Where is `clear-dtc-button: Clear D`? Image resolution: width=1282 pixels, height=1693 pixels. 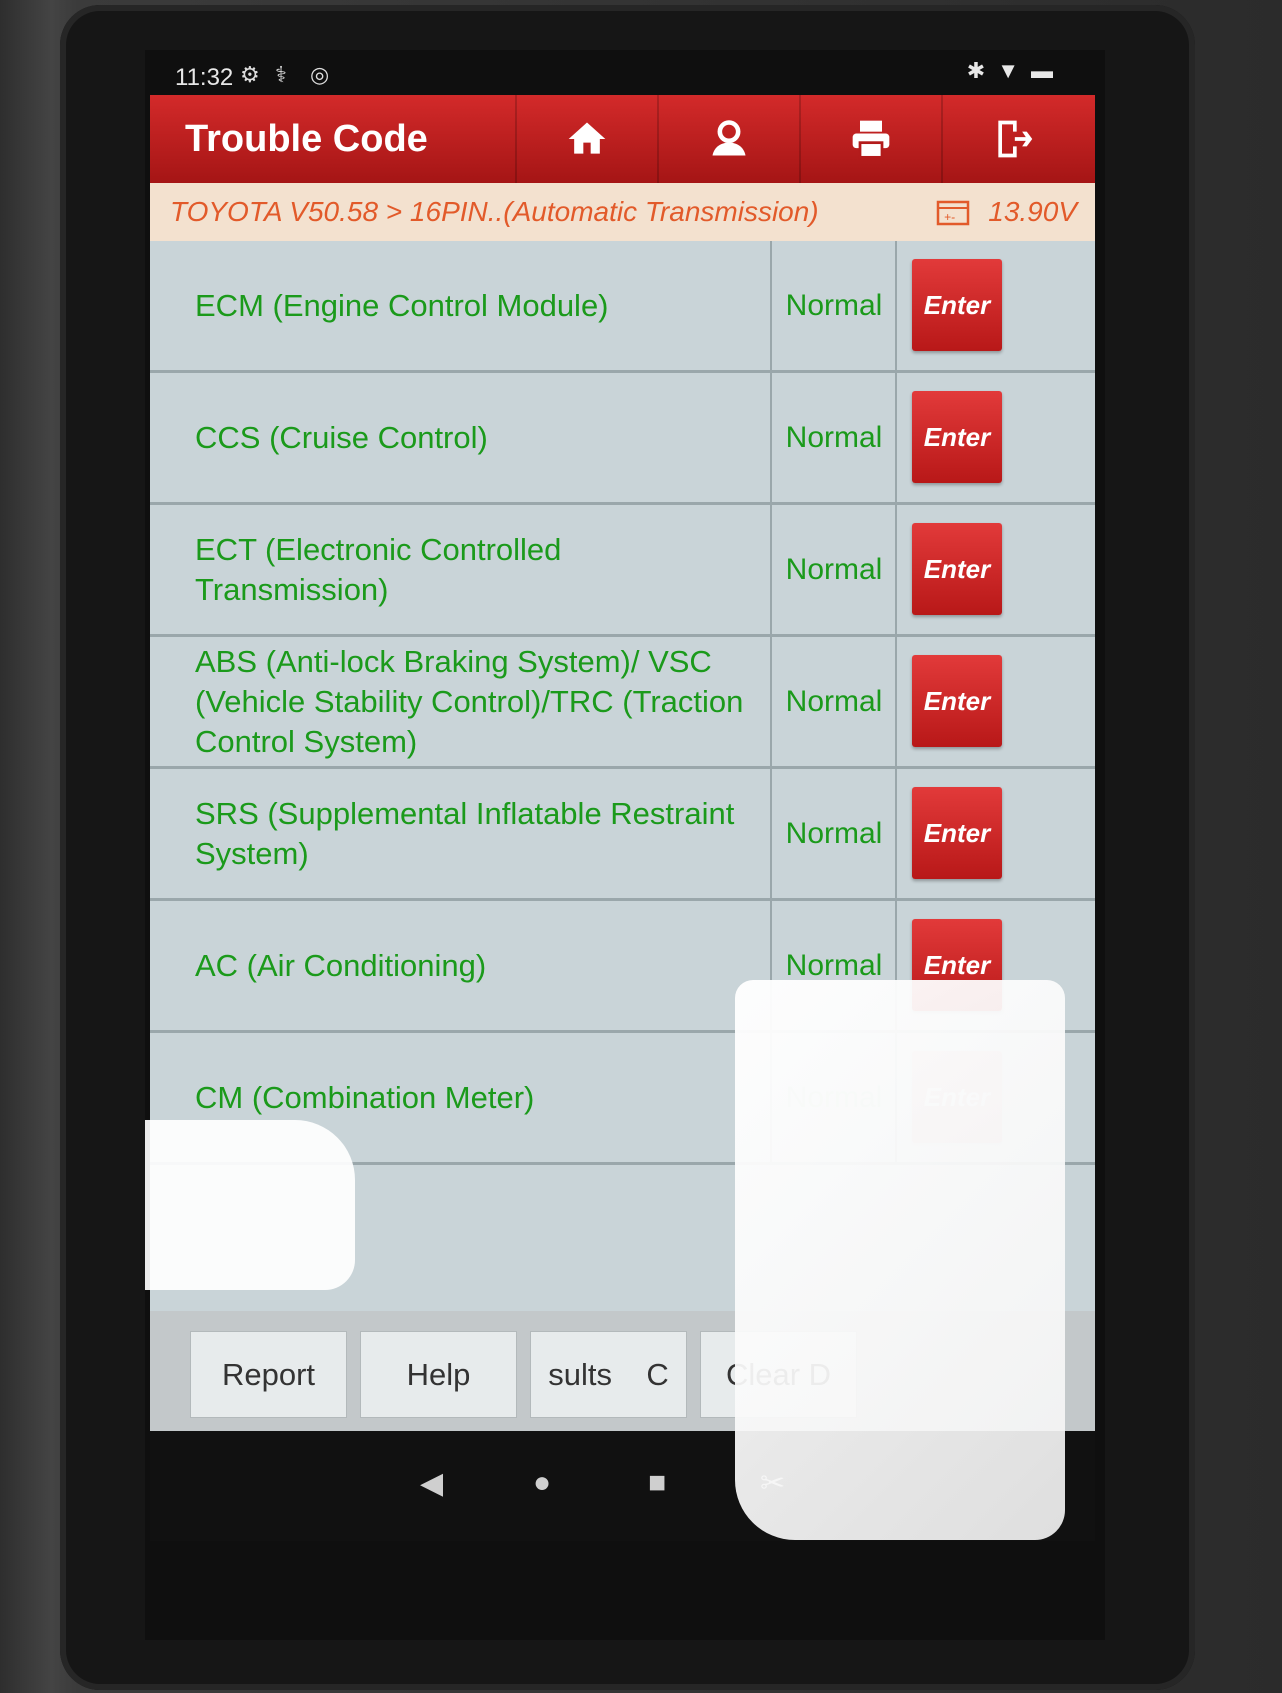
clear-dtc-button: Clear D is located at coordinates (778, 1374).